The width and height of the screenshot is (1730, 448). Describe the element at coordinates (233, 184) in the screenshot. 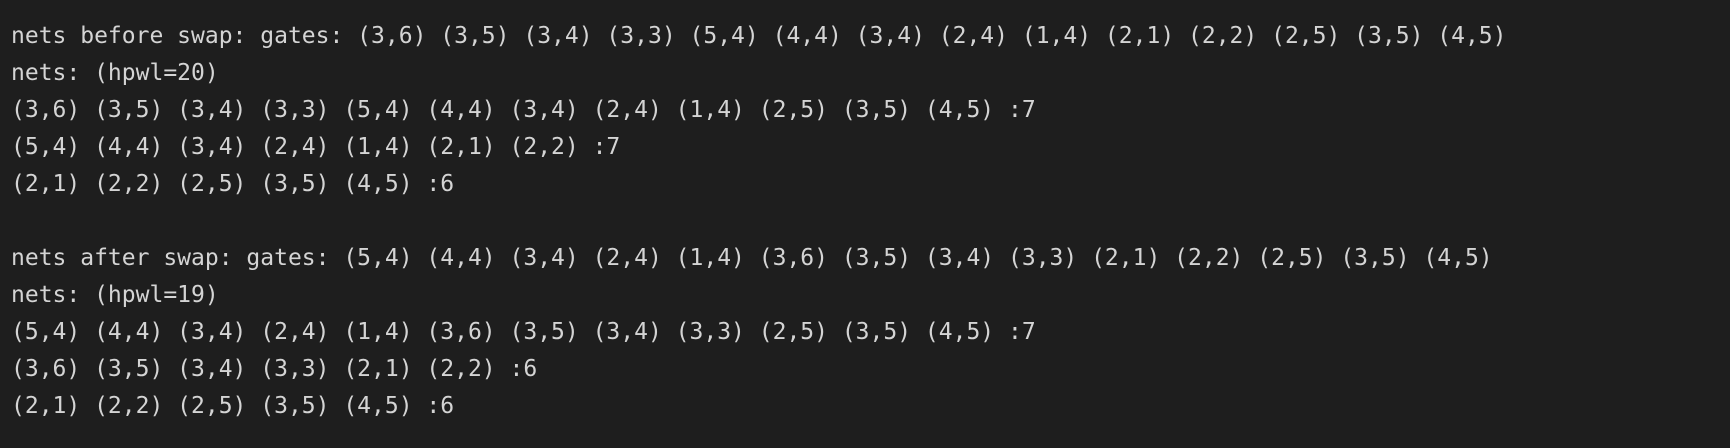

I see `before-swap-net-3: (2,1) (2,2) (2,5) (3,5) (4,5) :6` at that location.